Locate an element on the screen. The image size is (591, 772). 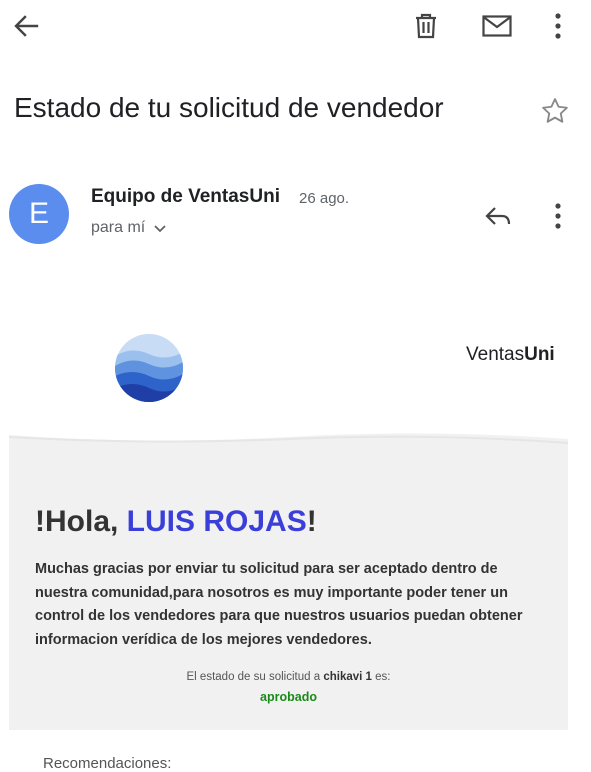
mark-unread-button is located at coordinates (497, 26).